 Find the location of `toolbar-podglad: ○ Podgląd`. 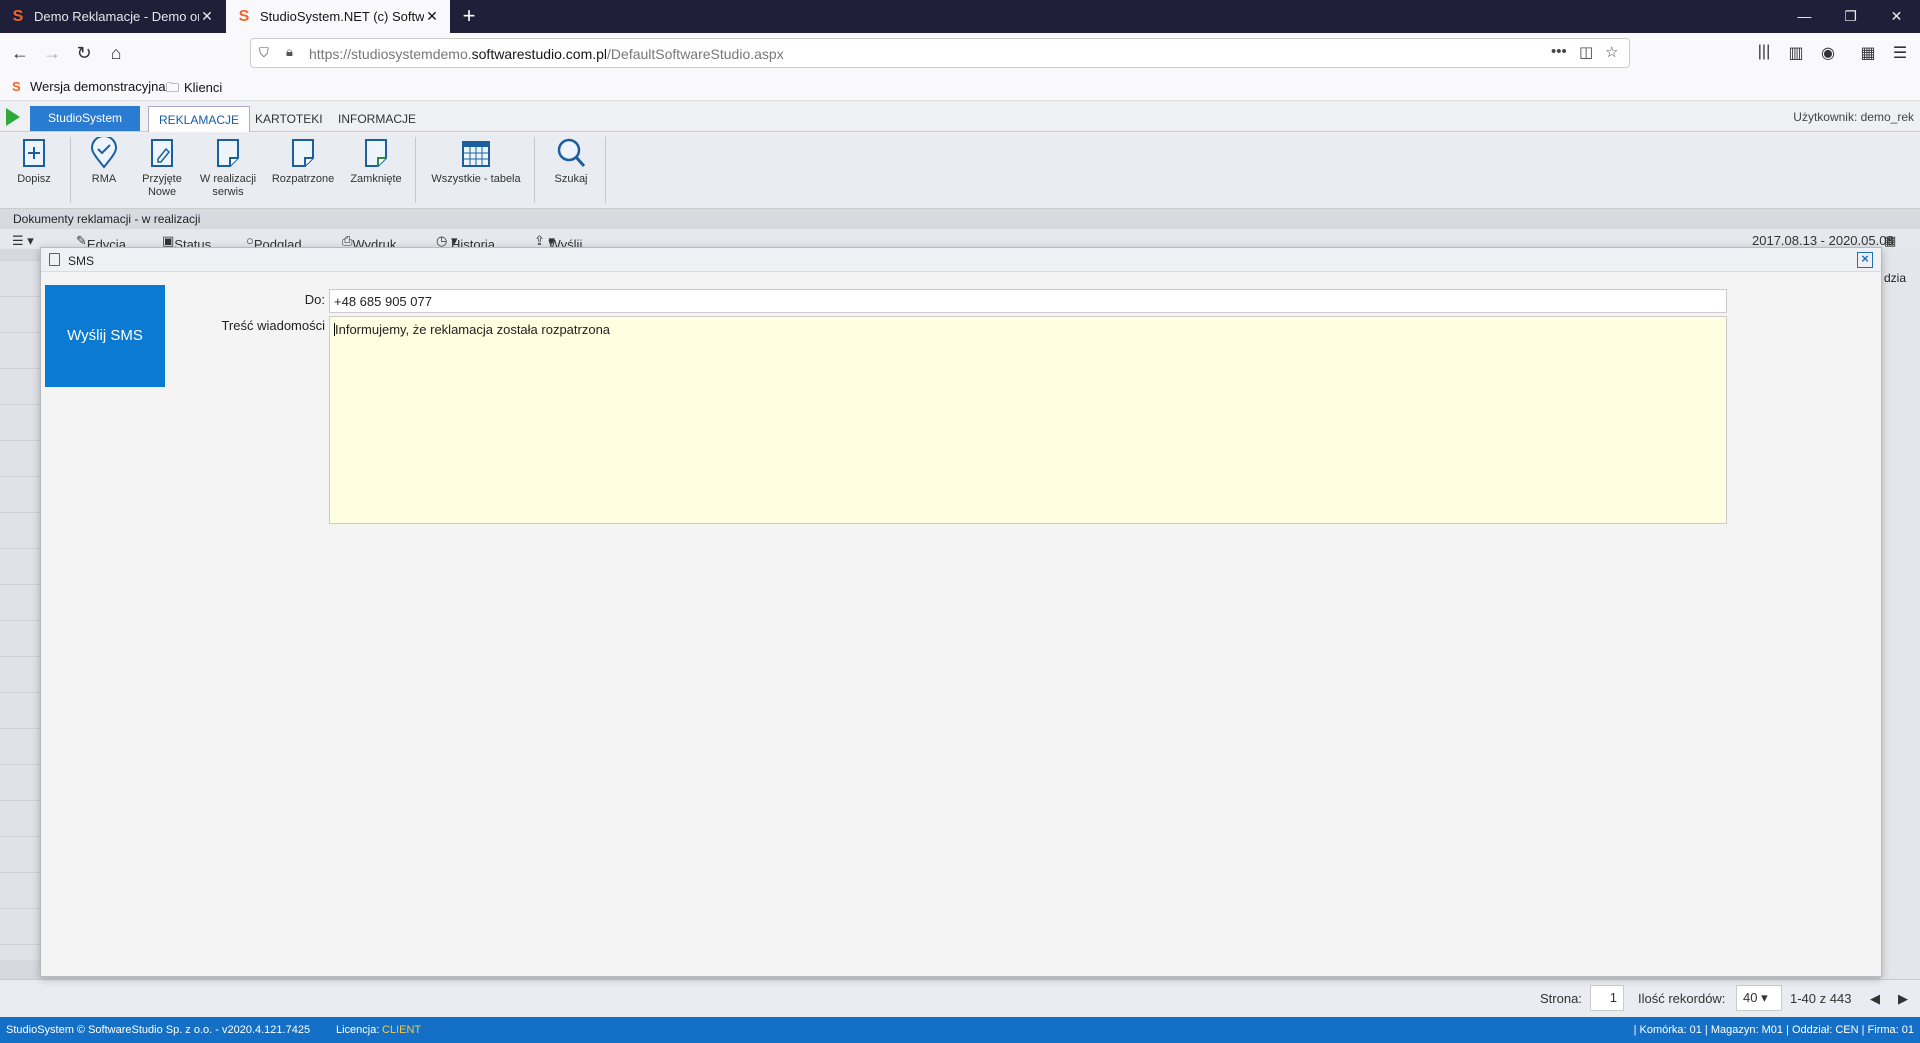

toolbar-podglad: ○ Podgląd is located at coordinates (274, 241).